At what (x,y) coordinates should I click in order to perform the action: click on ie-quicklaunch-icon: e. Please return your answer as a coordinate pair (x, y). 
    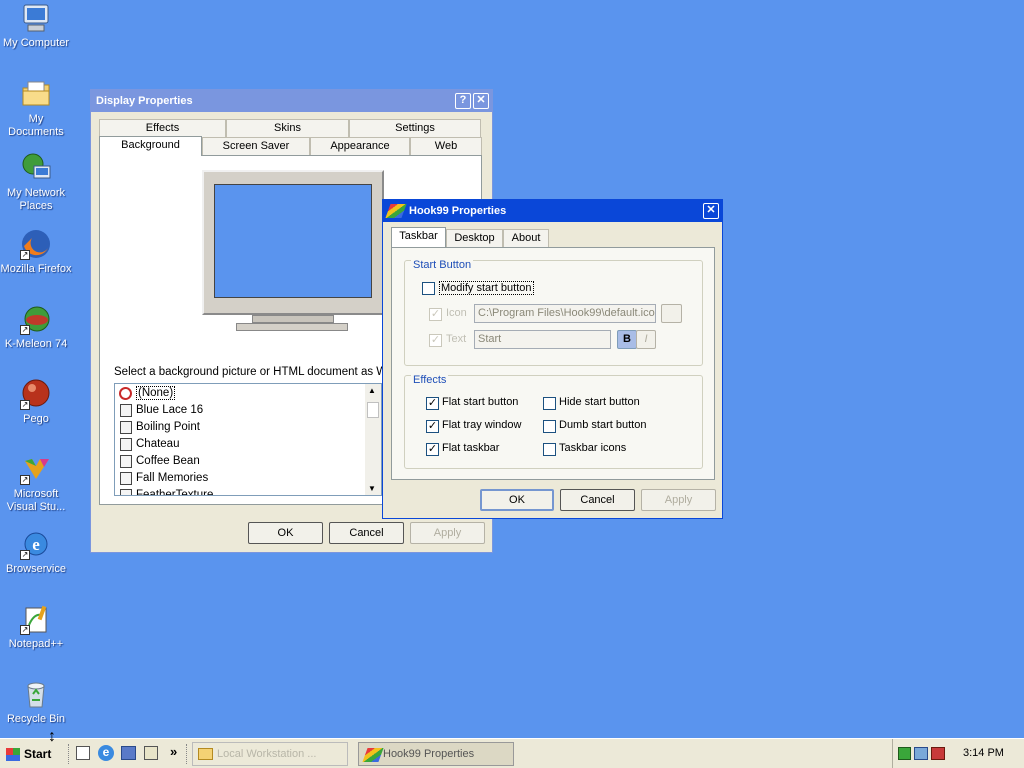
    Looking at the image, I should click on (106, 753).